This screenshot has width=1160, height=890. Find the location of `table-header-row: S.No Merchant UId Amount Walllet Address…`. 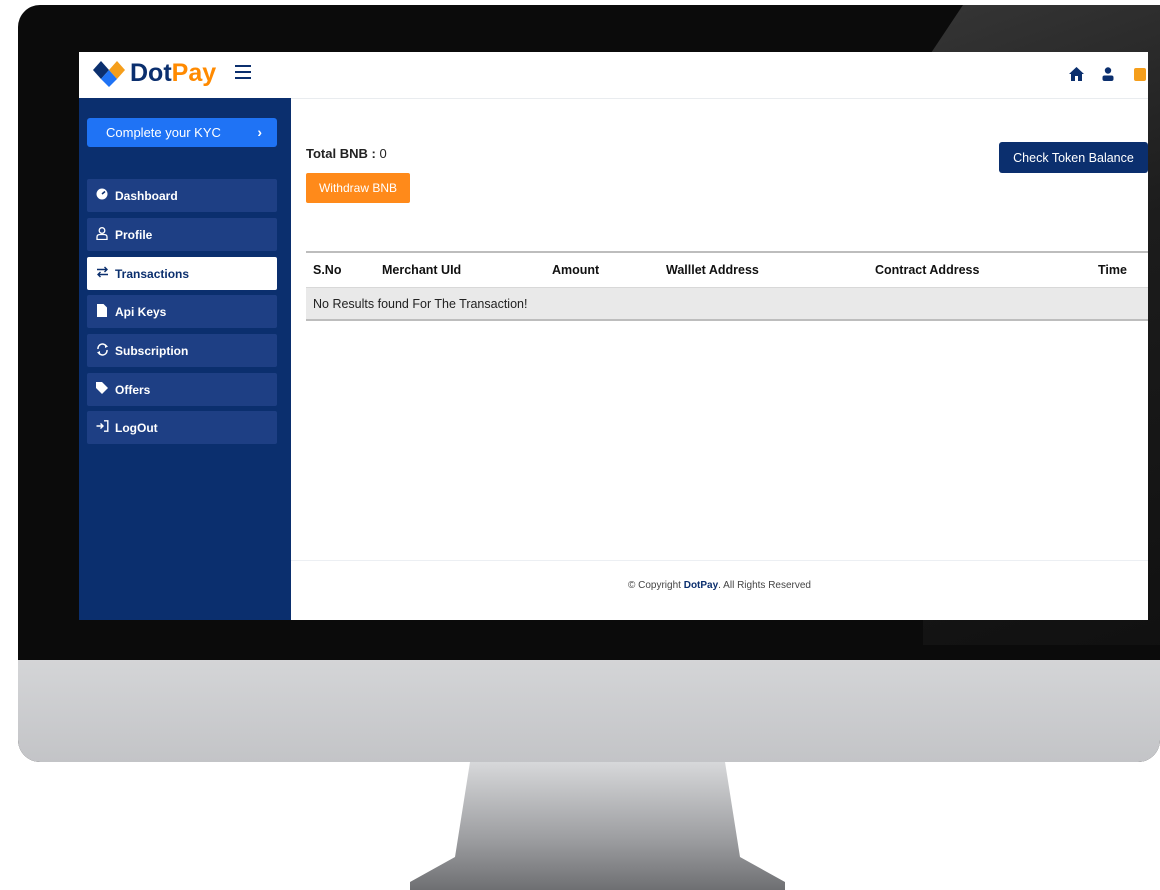

table-header-row: S.No Merchant UId Amount Walllet Address… is located at coordinates (727, 269).